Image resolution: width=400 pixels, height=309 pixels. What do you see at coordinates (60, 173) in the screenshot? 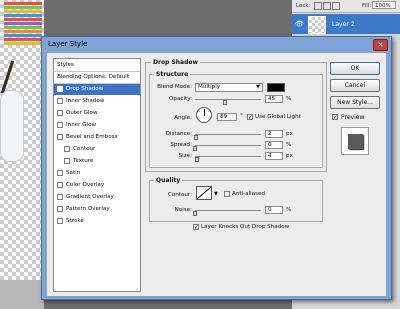
I see `satin-checkbox` at bounding box center [60, 173].